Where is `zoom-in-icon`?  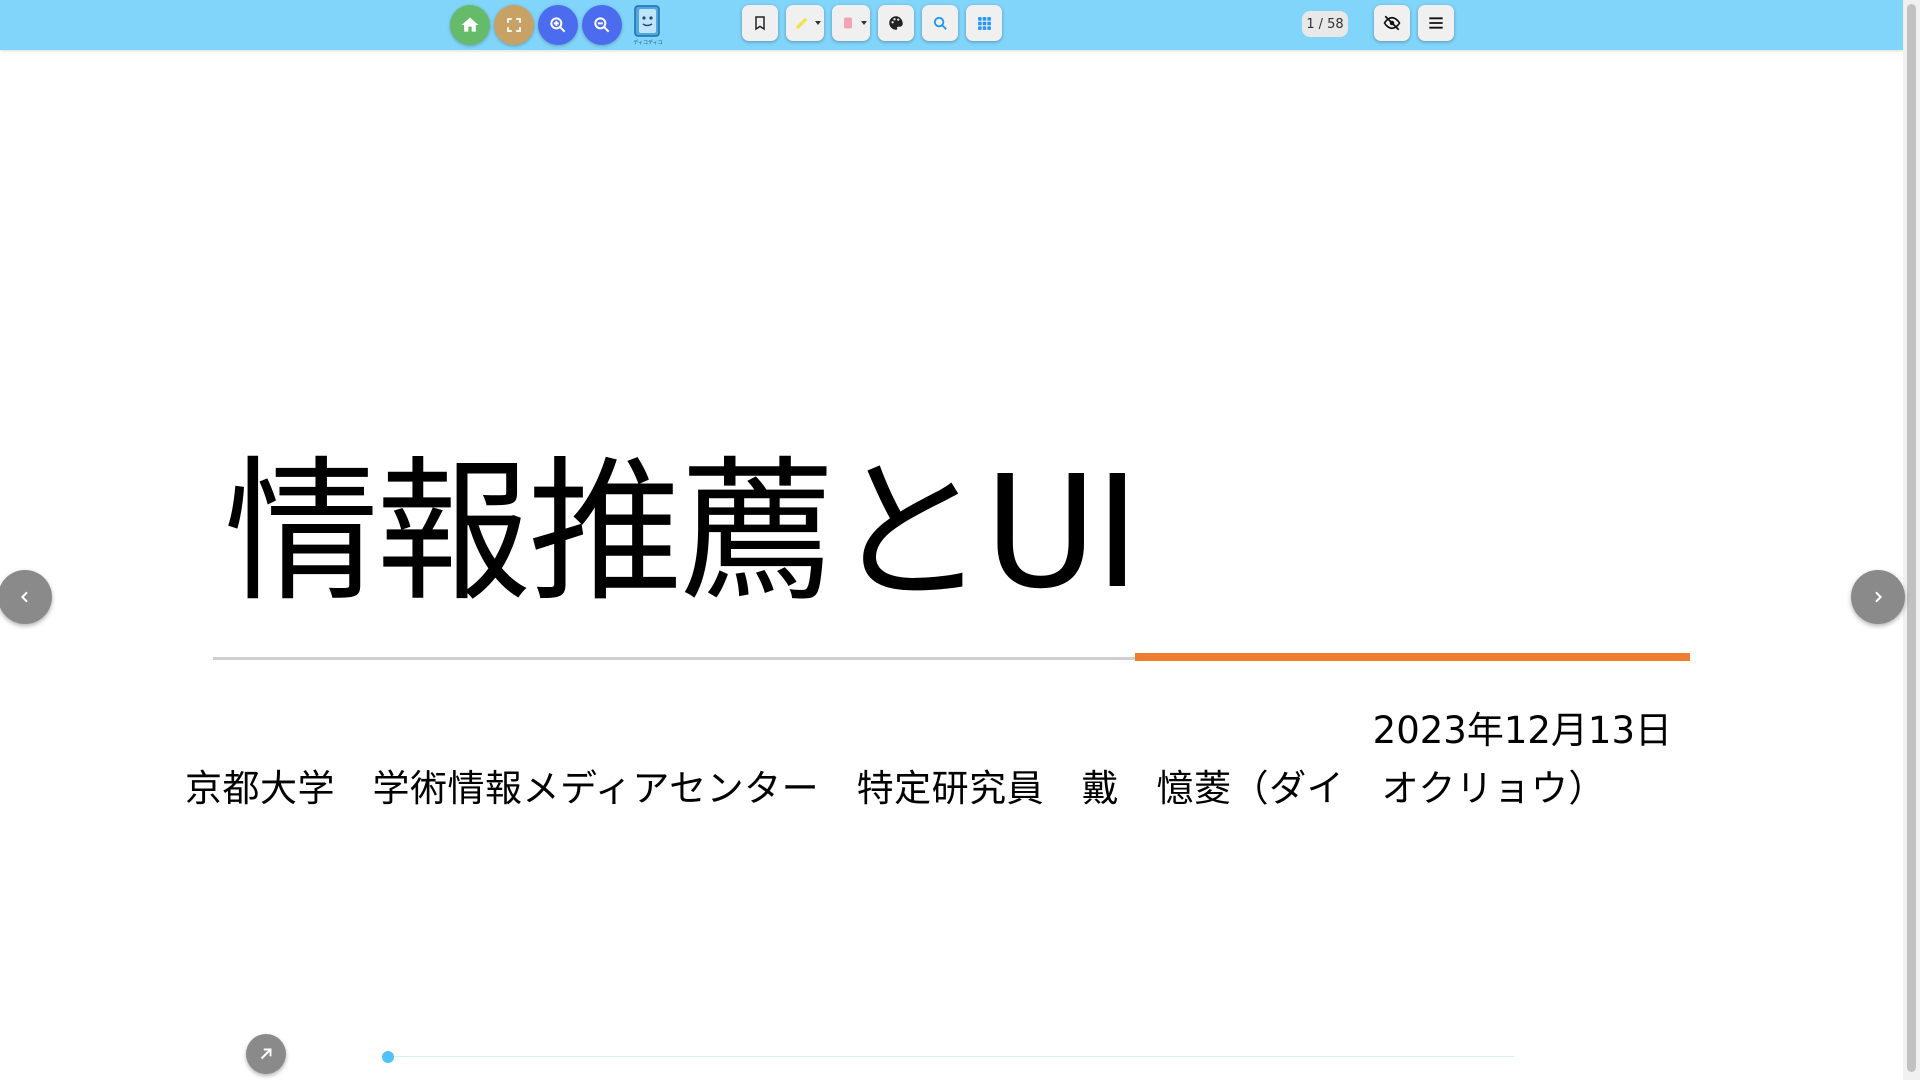 zoom-in-icon is located at coordinates (558, 25).